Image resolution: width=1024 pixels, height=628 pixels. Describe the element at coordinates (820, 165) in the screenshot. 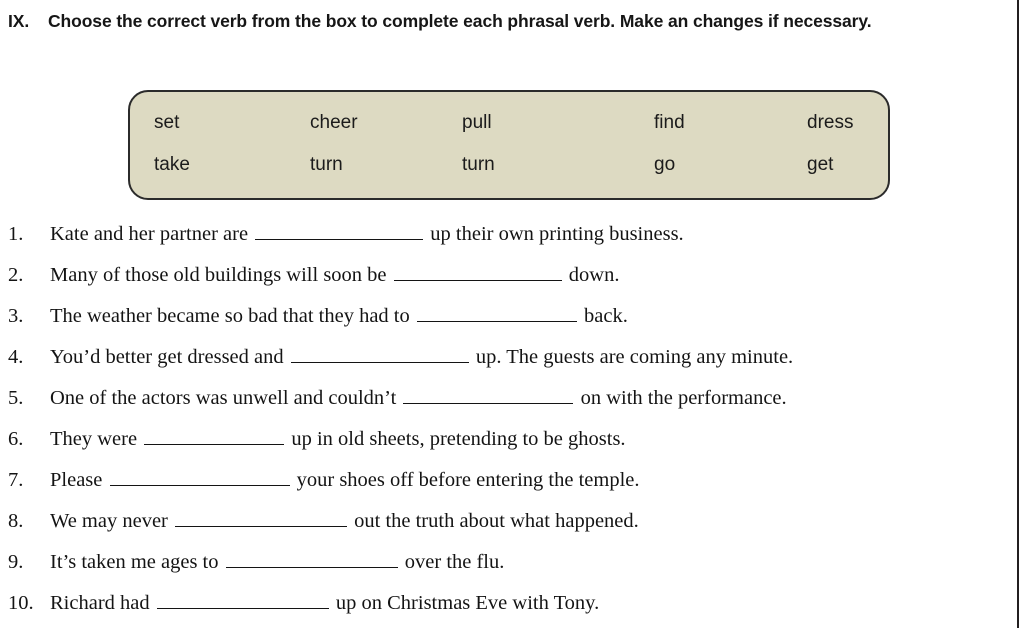

I see `word-bank-item: get` at that location.